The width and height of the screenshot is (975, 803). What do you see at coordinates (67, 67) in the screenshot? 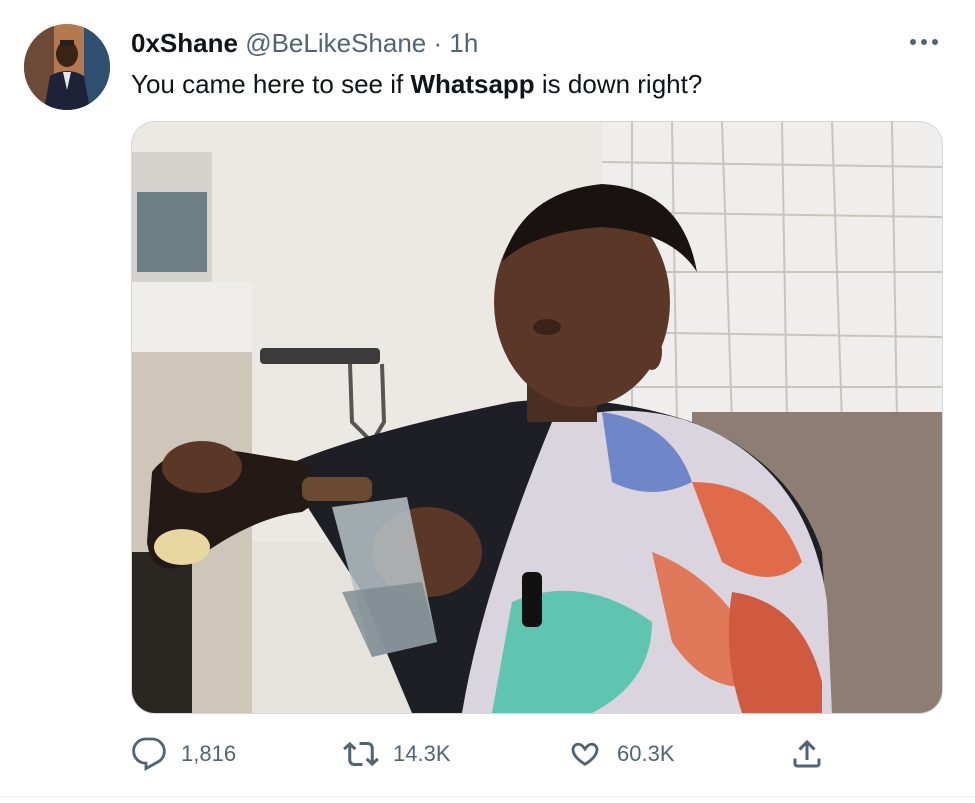
I see `avatar` at bounding box center [67, 67].